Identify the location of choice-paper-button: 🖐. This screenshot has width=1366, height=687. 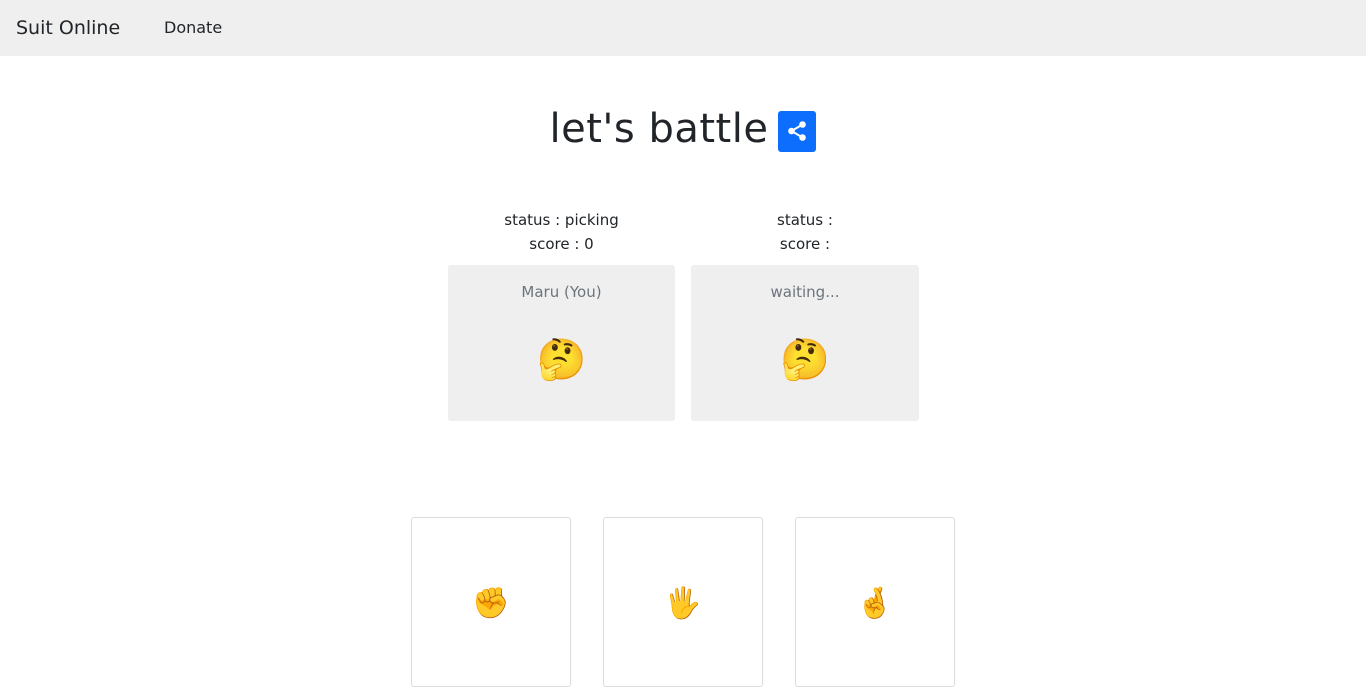
(683, 602).